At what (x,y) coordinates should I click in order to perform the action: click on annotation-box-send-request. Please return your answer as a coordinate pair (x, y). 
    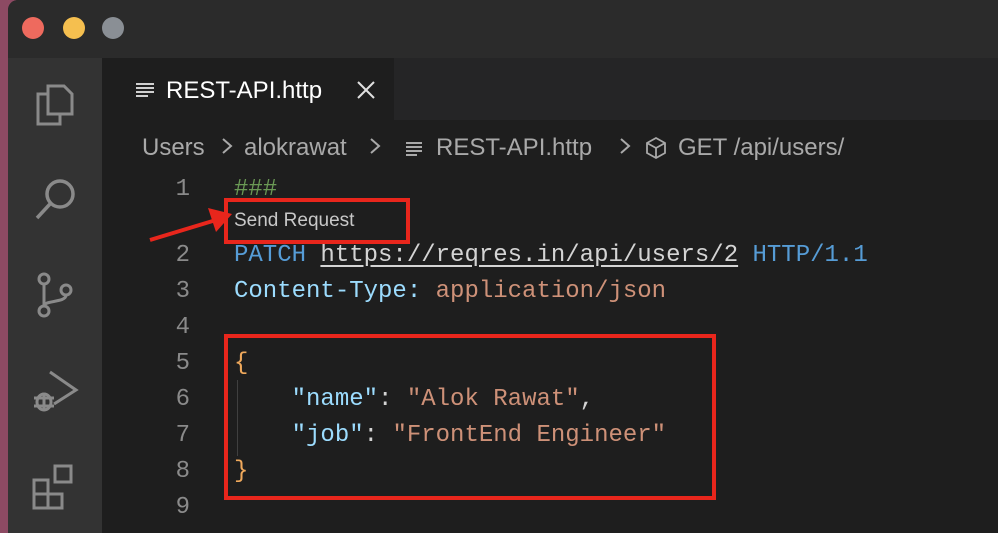
    Looking at the image, I should click on (317, 221).